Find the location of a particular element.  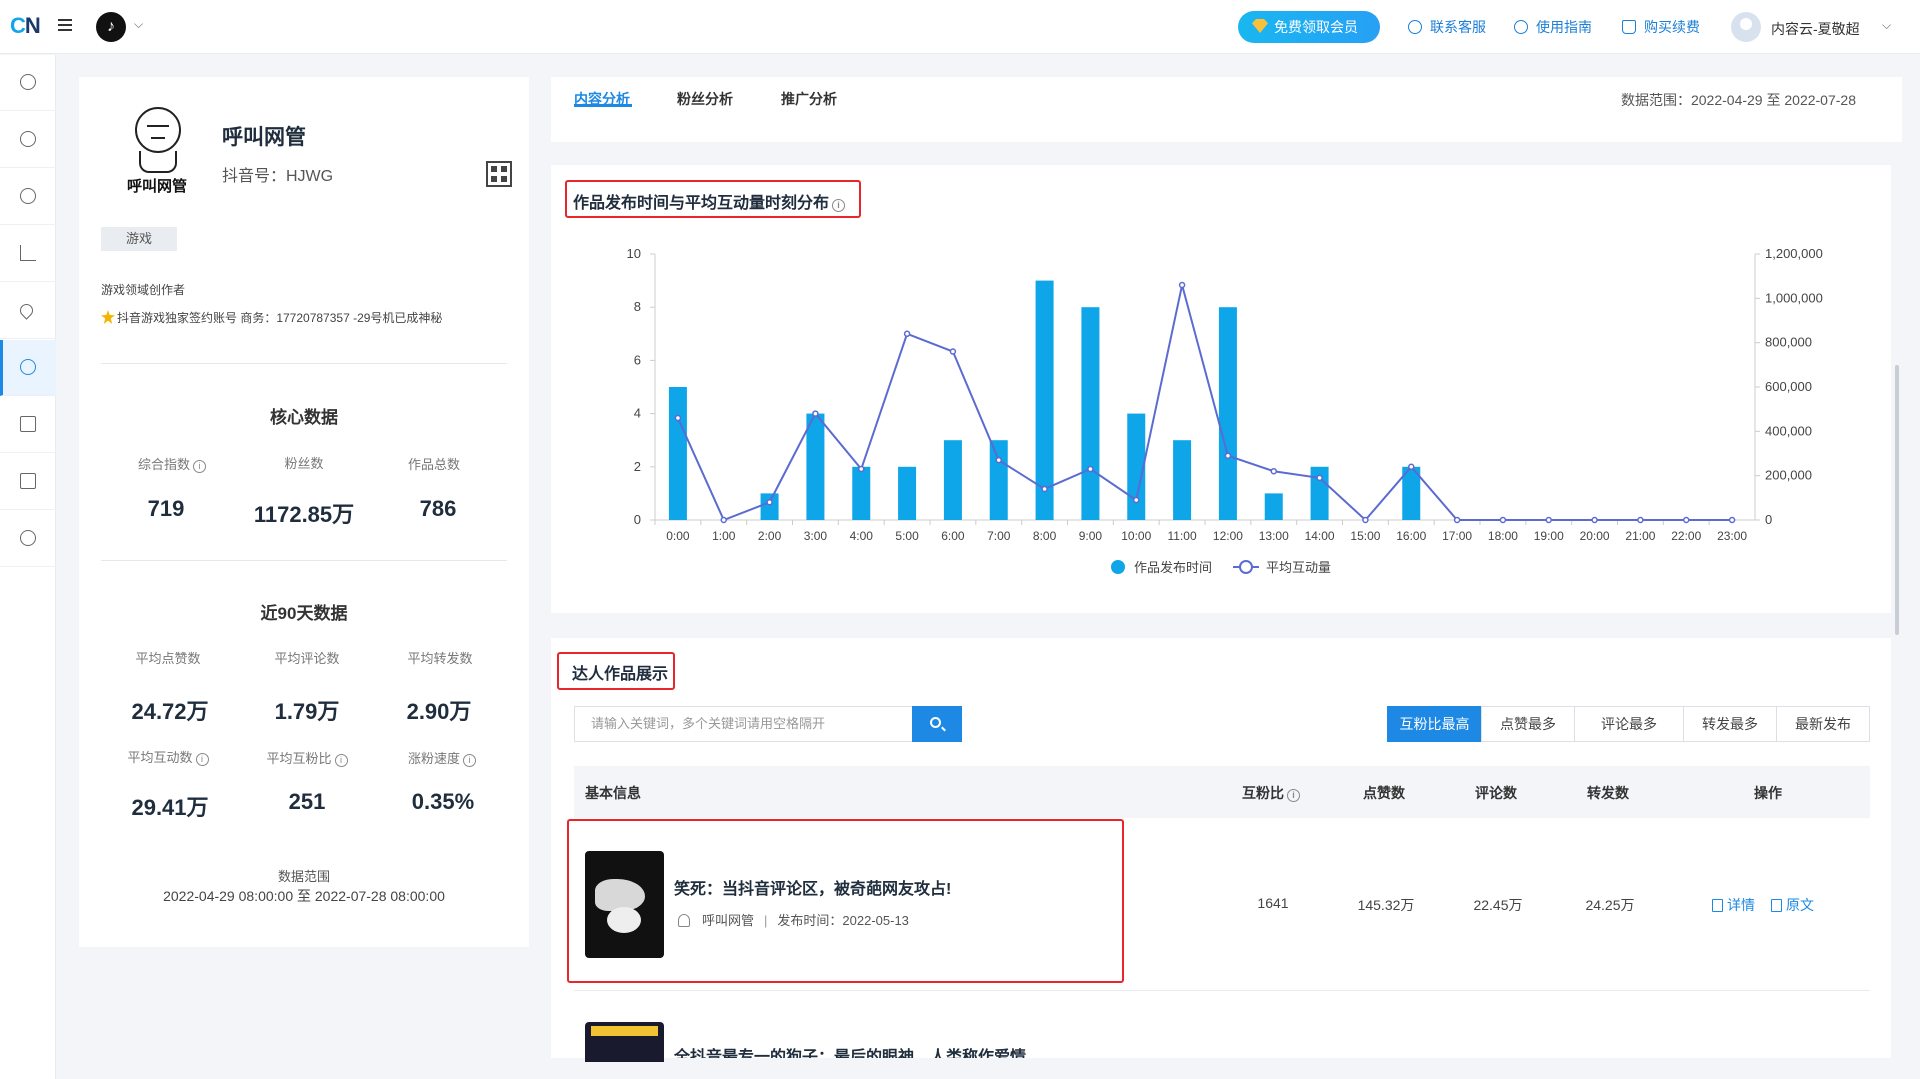

compass-icon is located at coordinates (28, 82).